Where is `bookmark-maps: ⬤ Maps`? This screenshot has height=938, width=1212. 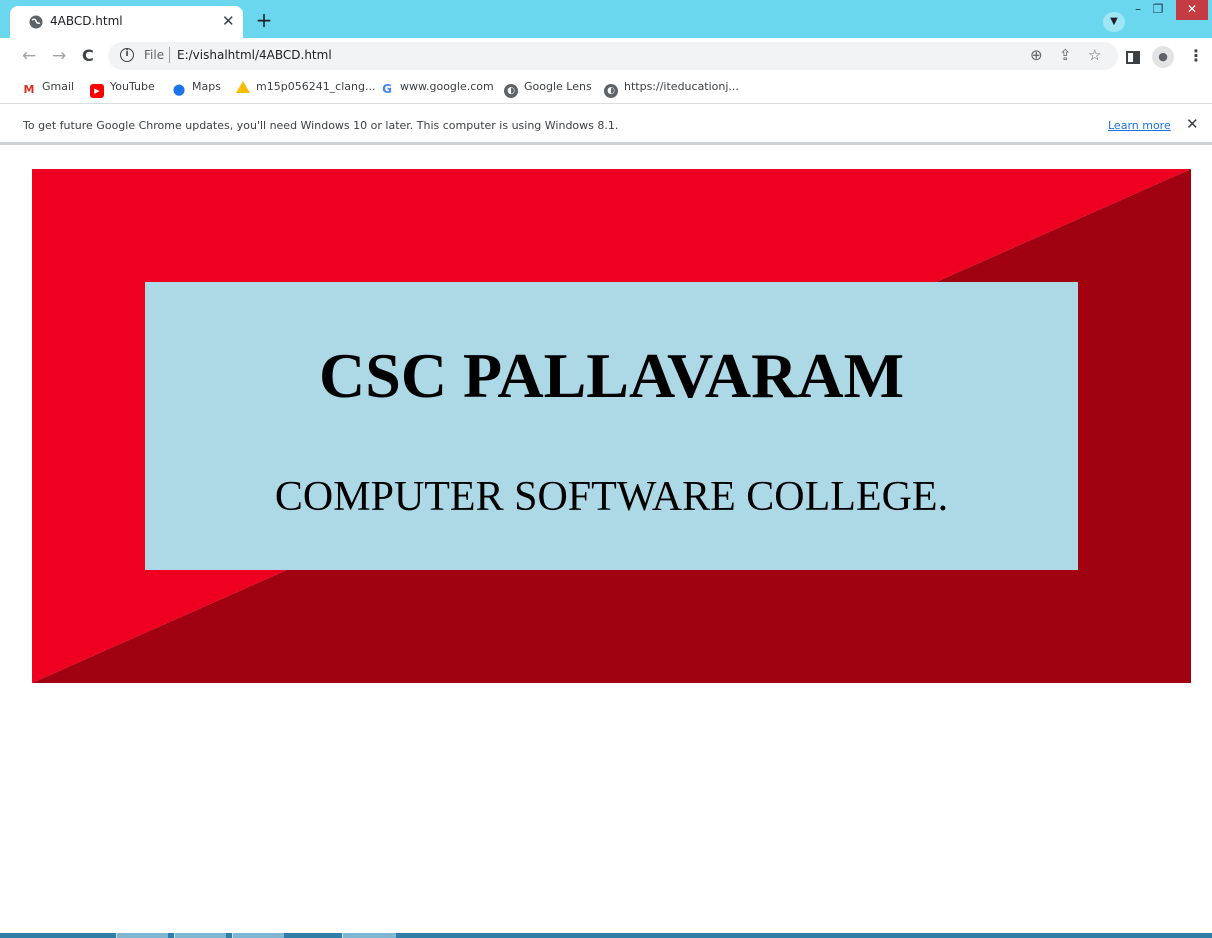
bookmark-maps: ⬤ Maps is located at coordinates (196, 88).